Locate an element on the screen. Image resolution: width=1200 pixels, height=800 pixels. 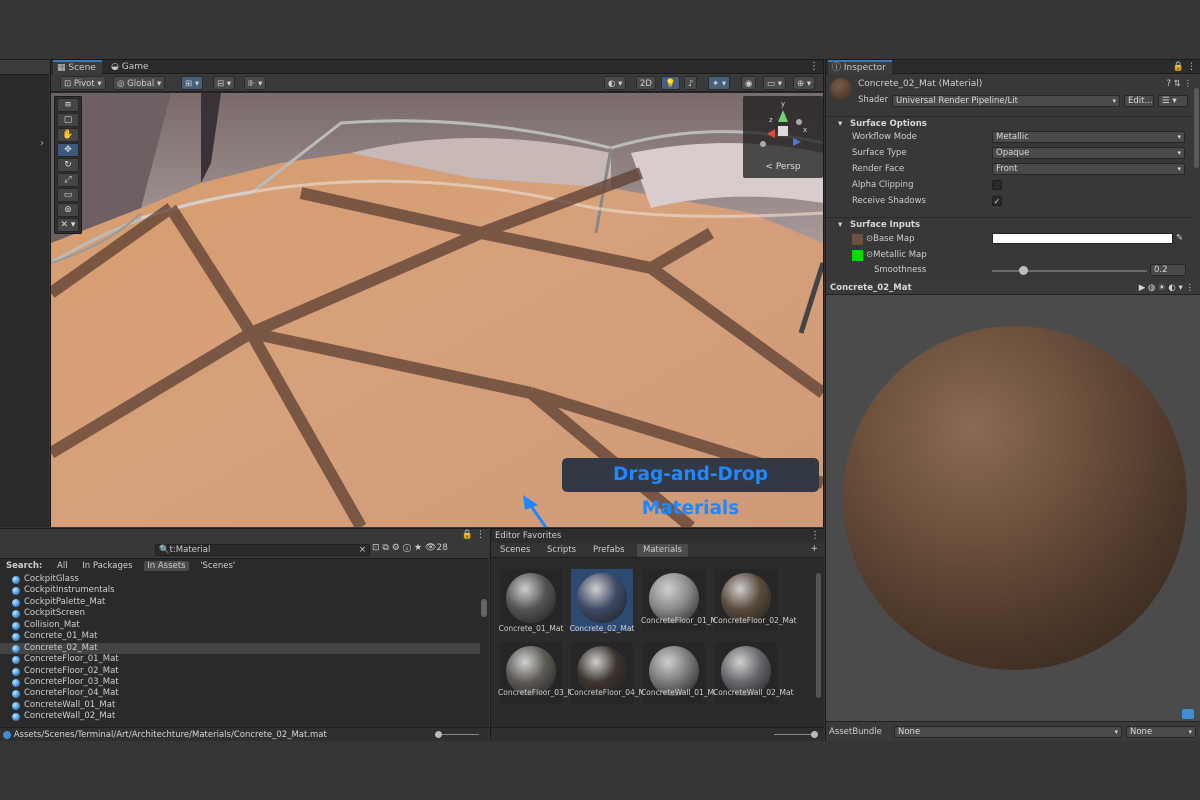
tag-icon is located at coordinates (1188, 714).